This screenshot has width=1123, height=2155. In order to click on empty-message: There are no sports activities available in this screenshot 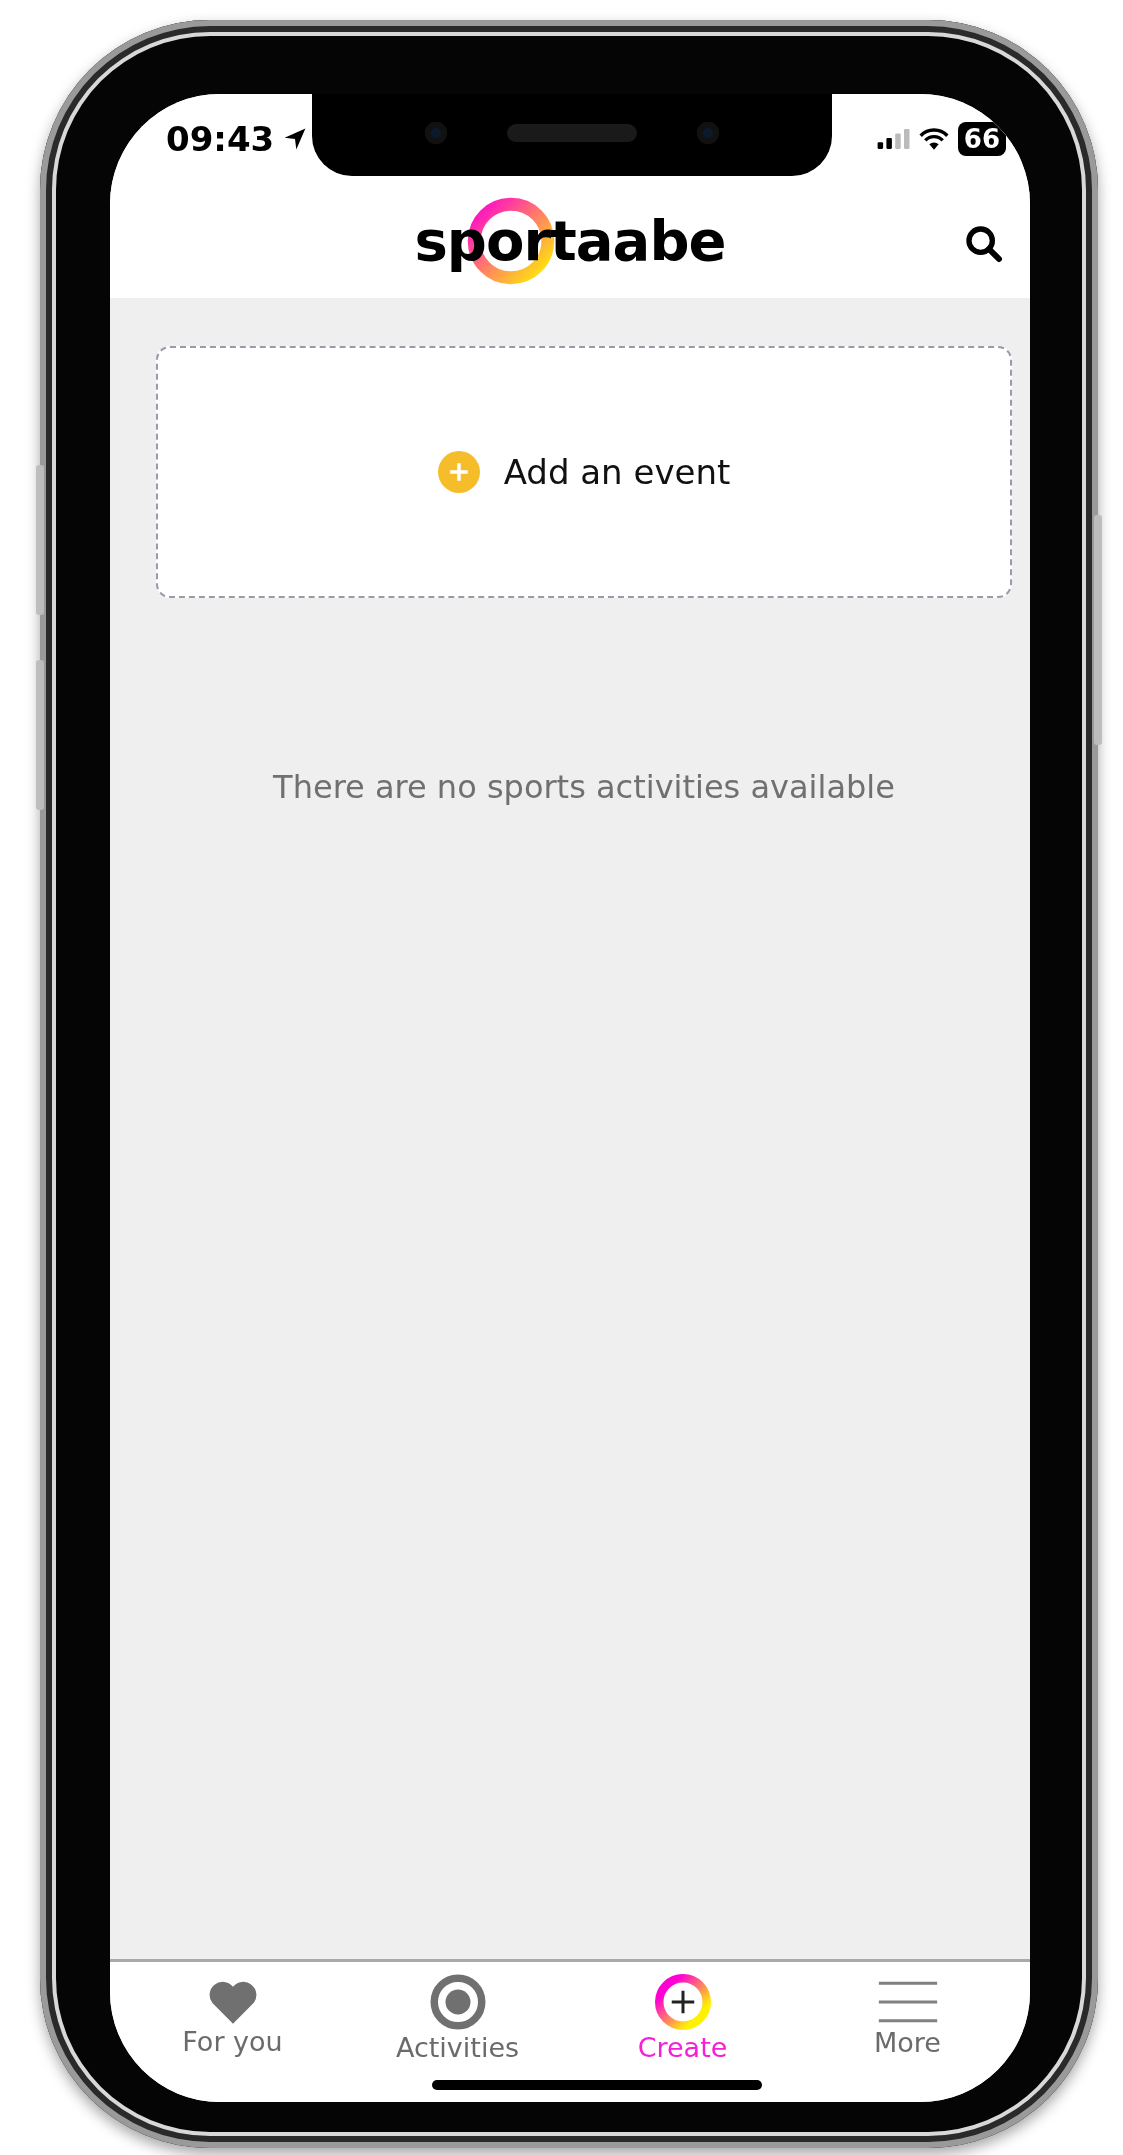, I will do `click(584, 787)`.